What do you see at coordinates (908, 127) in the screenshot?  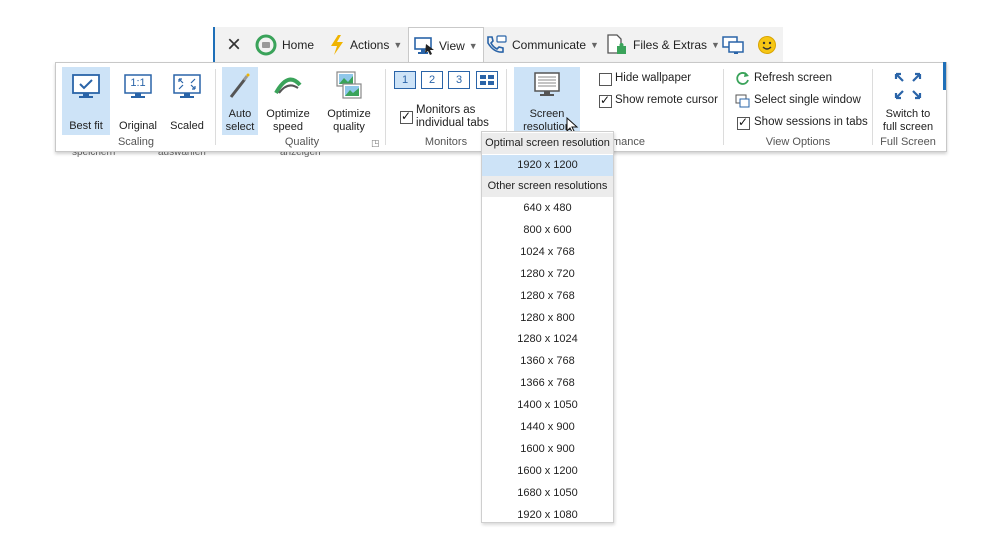 I see `button-label: full screen` at bounding box center [908, 127].